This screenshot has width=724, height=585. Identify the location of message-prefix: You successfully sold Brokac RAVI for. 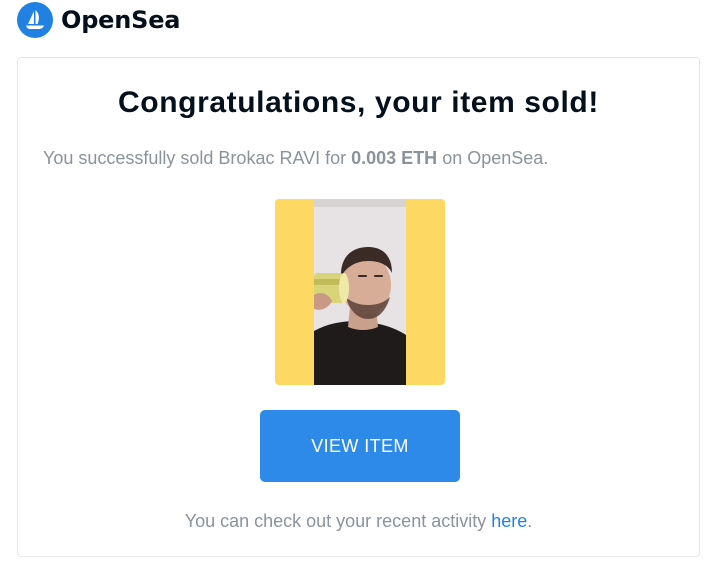
(197, 158).